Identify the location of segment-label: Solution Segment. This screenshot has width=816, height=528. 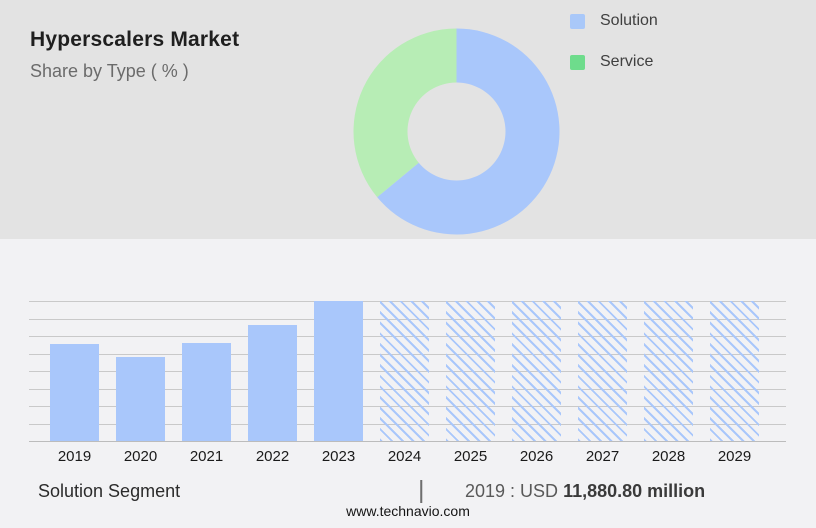
(109, 491).